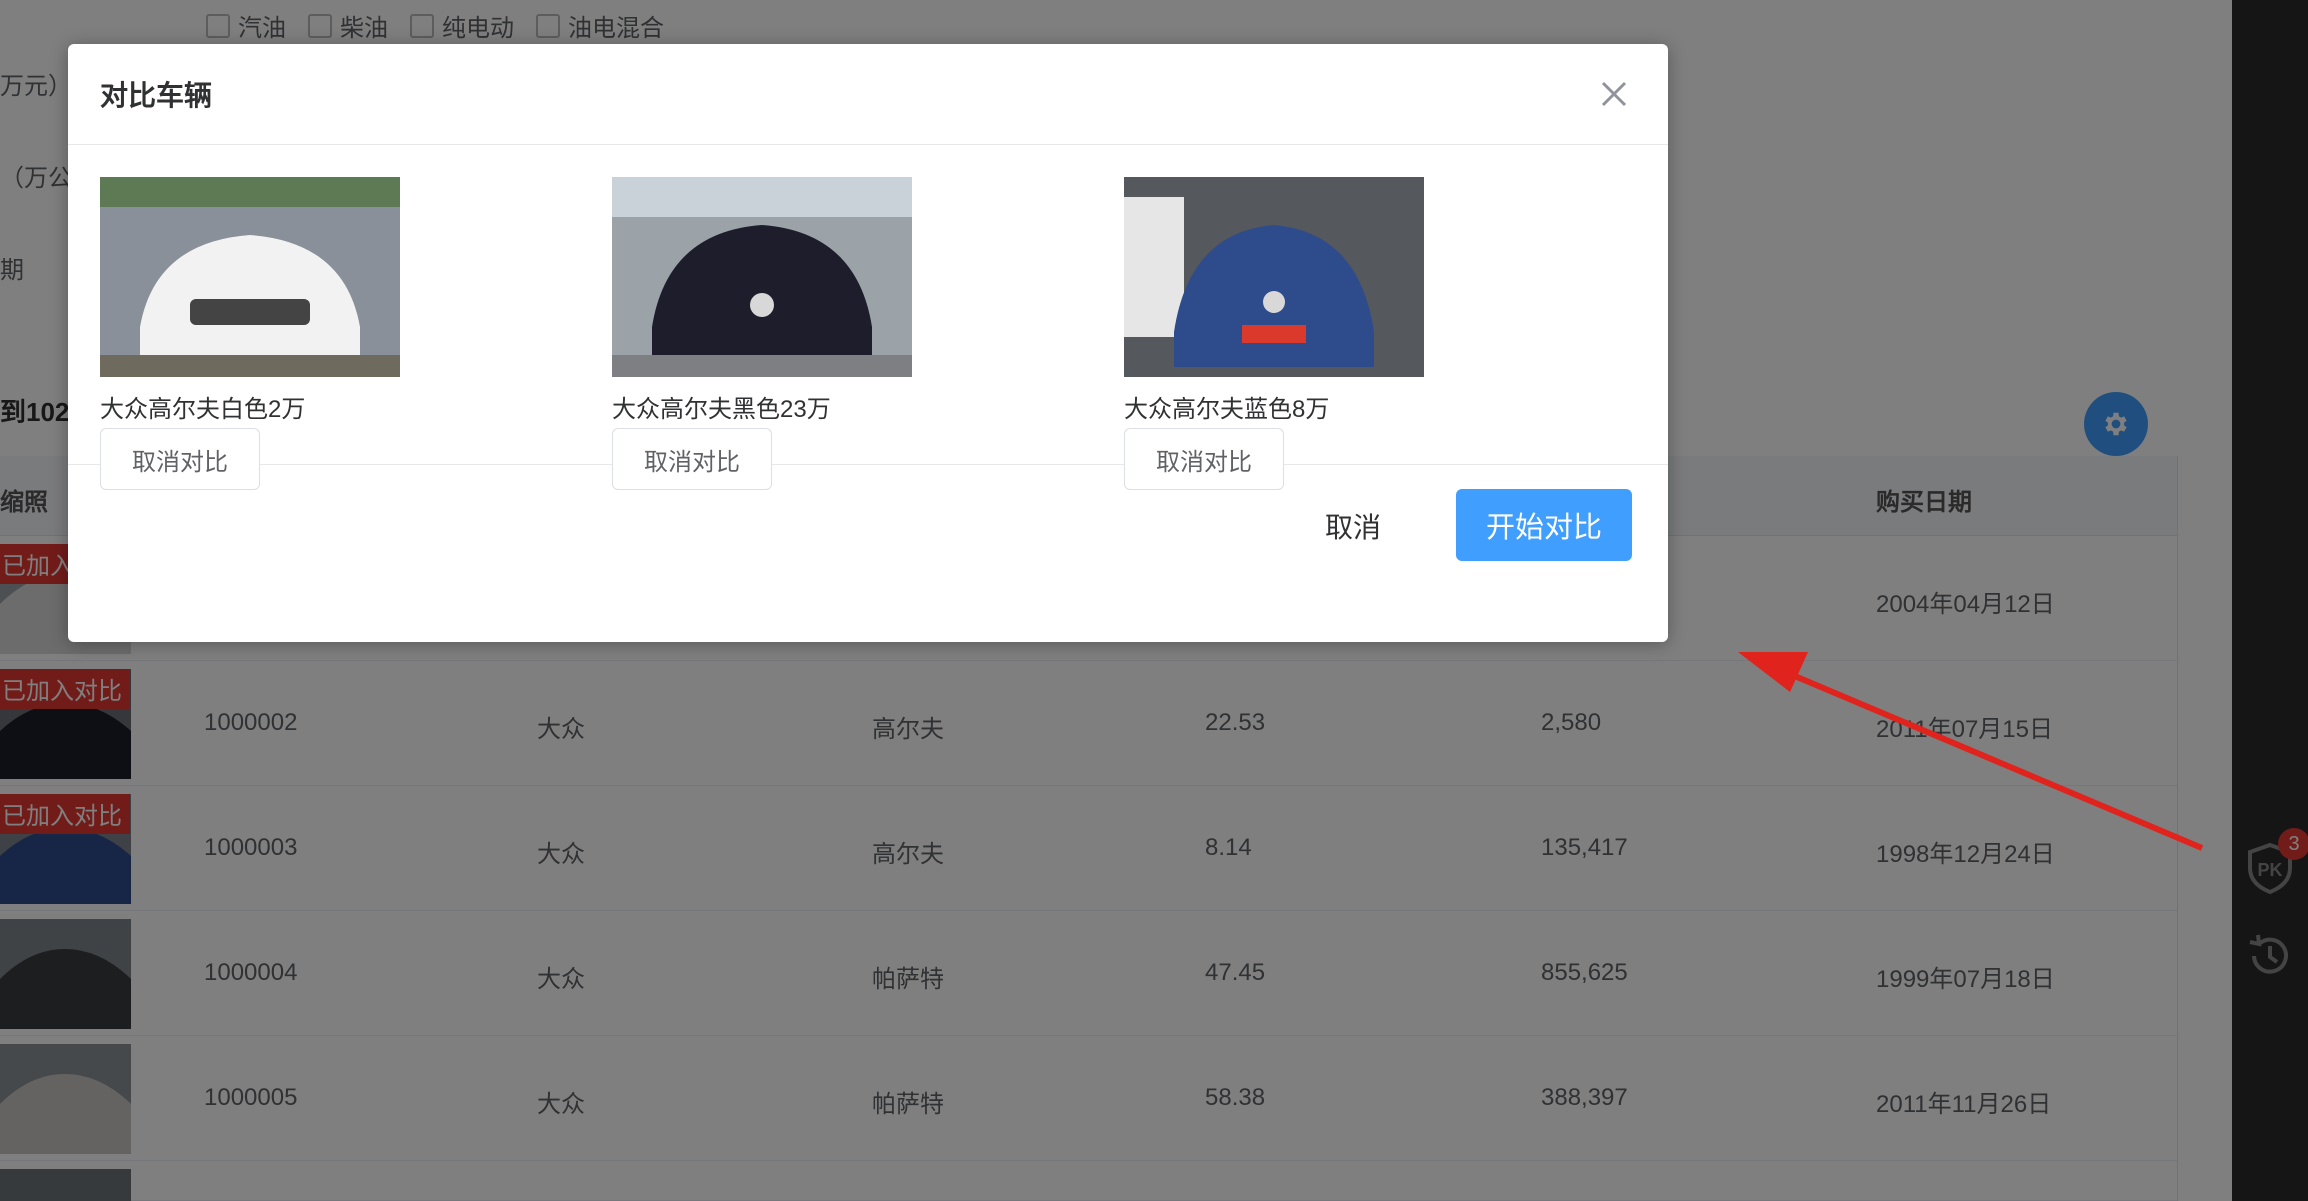 The image size is (2308, 1201). Describe the element at coordinates (1544, 525) in the screenshot. I see `start-compare-button: 开始对比` at that location.